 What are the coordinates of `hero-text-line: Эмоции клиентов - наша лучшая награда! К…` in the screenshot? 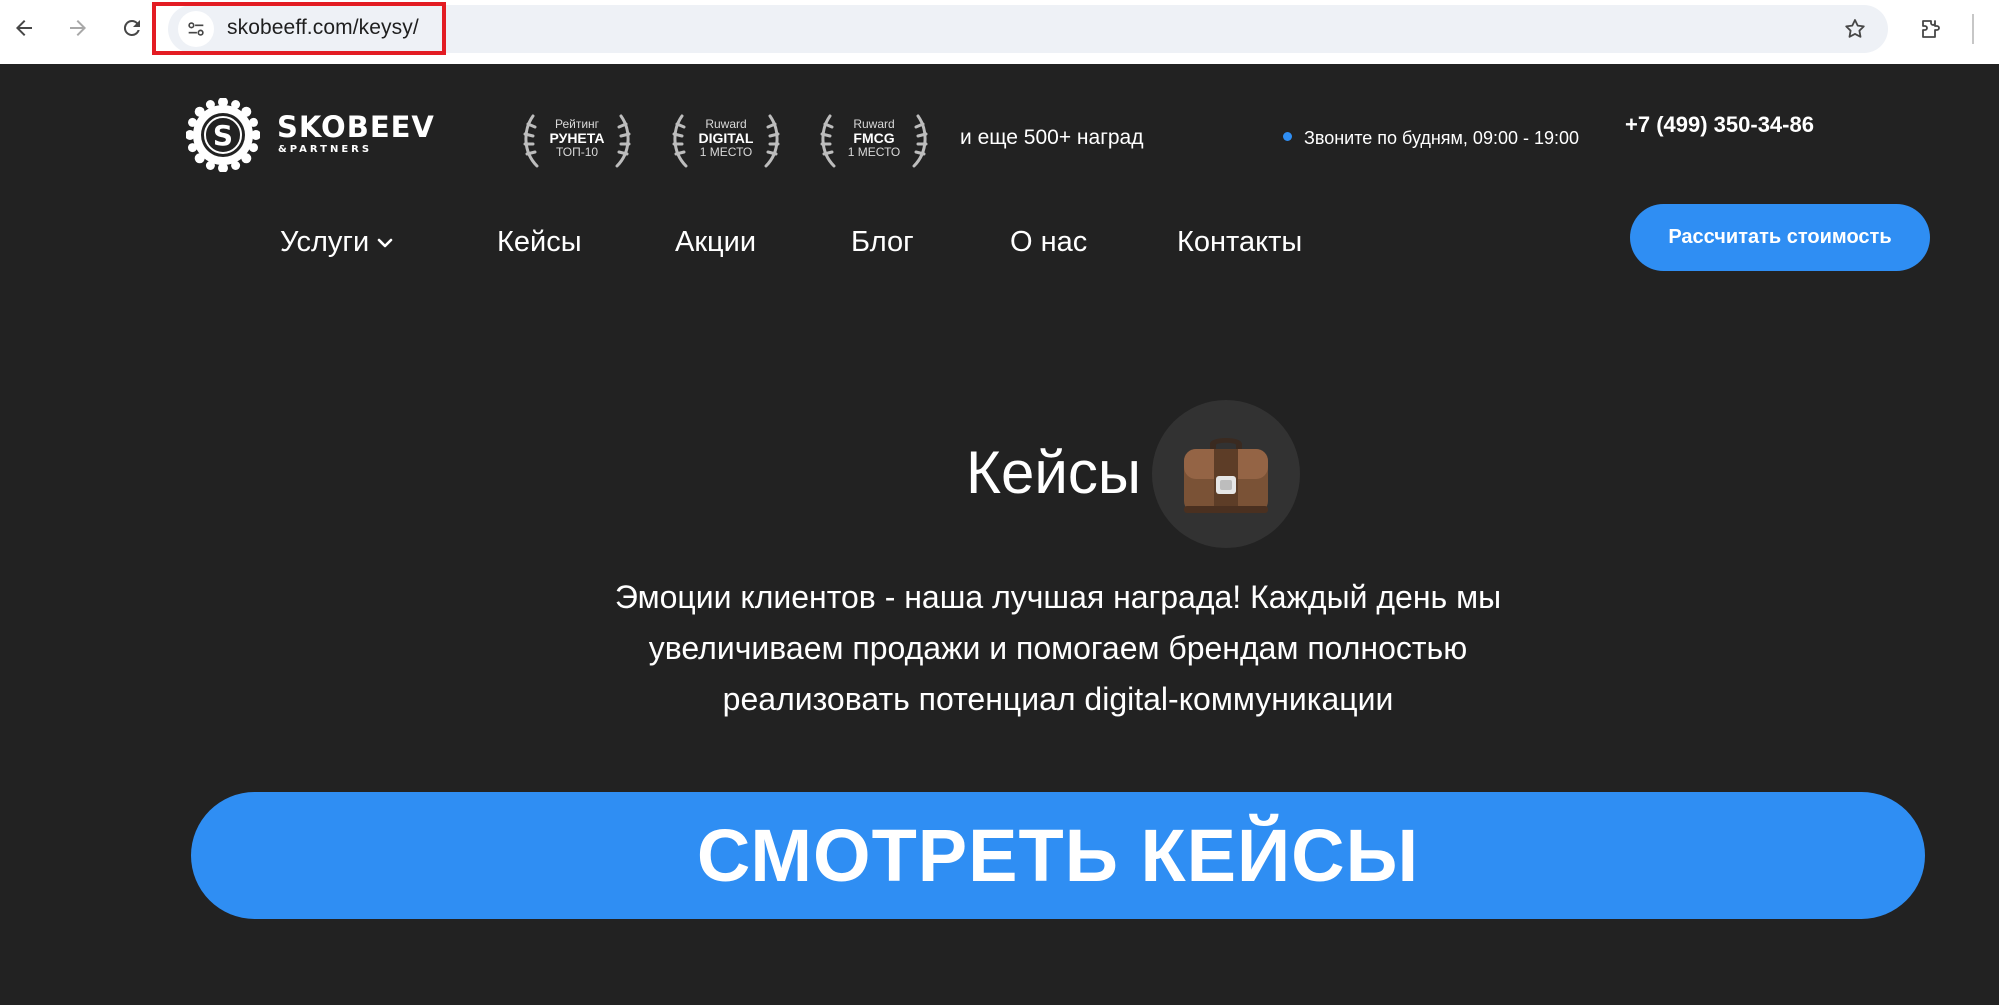 It's located at (1058, 597).